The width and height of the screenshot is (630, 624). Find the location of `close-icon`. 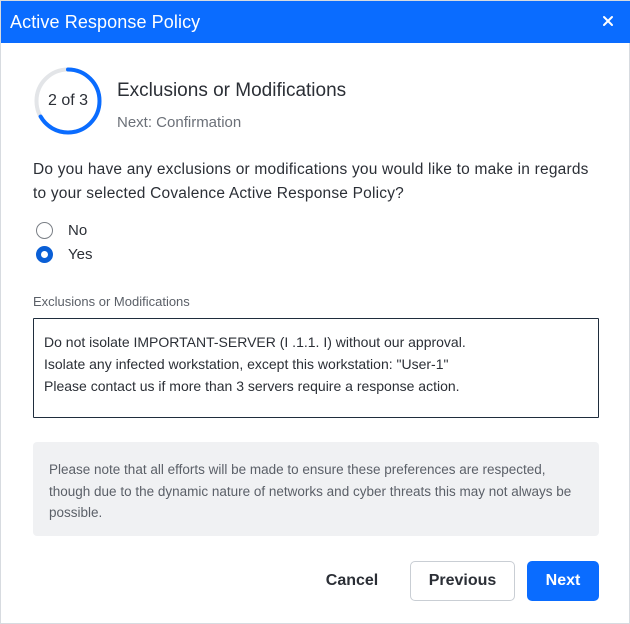

close-icon is located at coordinates (608, 21).